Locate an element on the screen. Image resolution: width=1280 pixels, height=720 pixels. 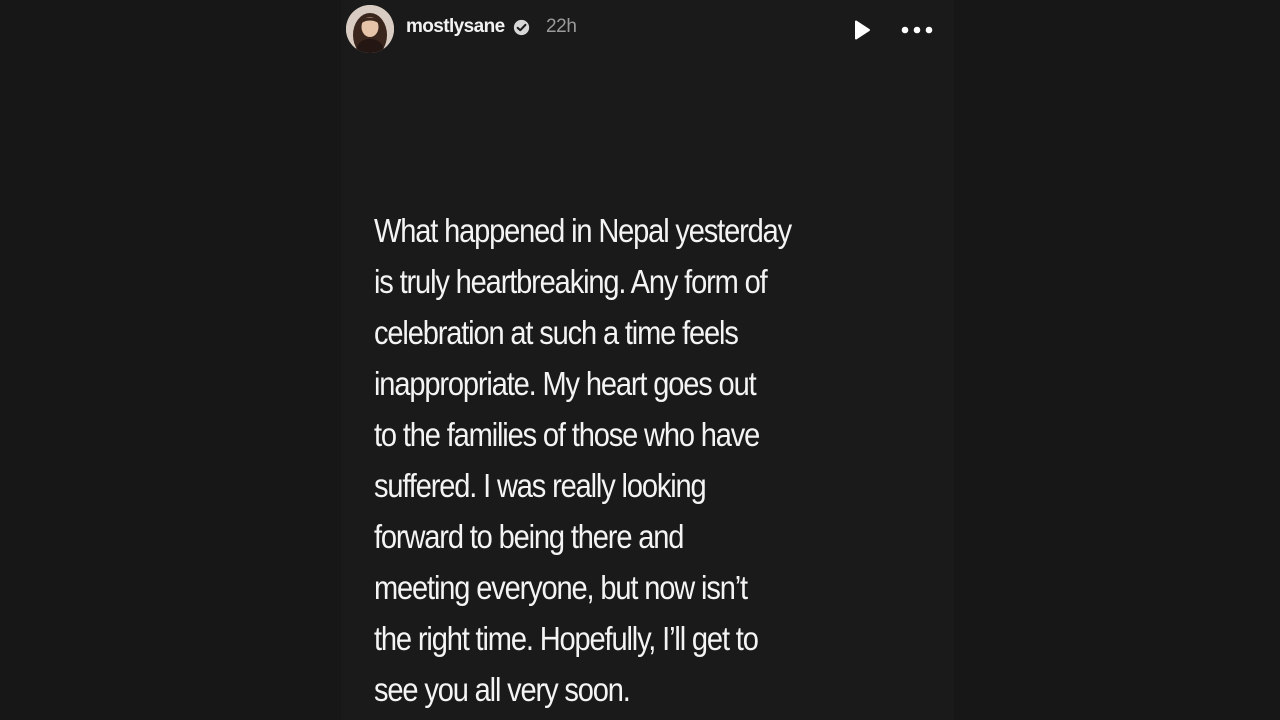
play-button is located at coordinates (861, 30).